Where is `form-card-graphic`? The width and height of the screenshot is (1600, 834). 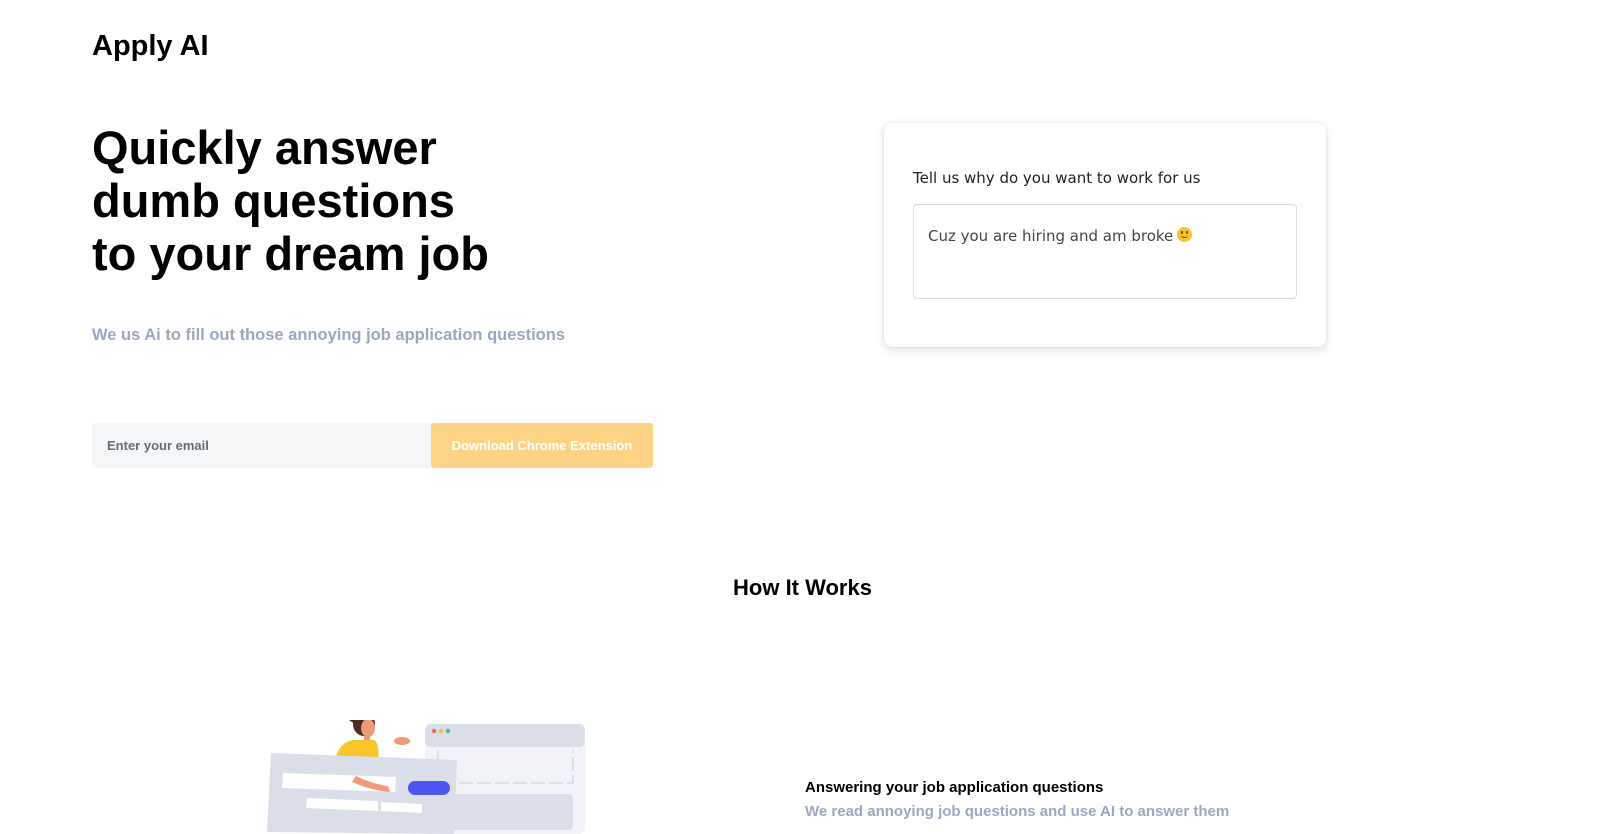 form-card-graphic is located at coordinates (362, 793).